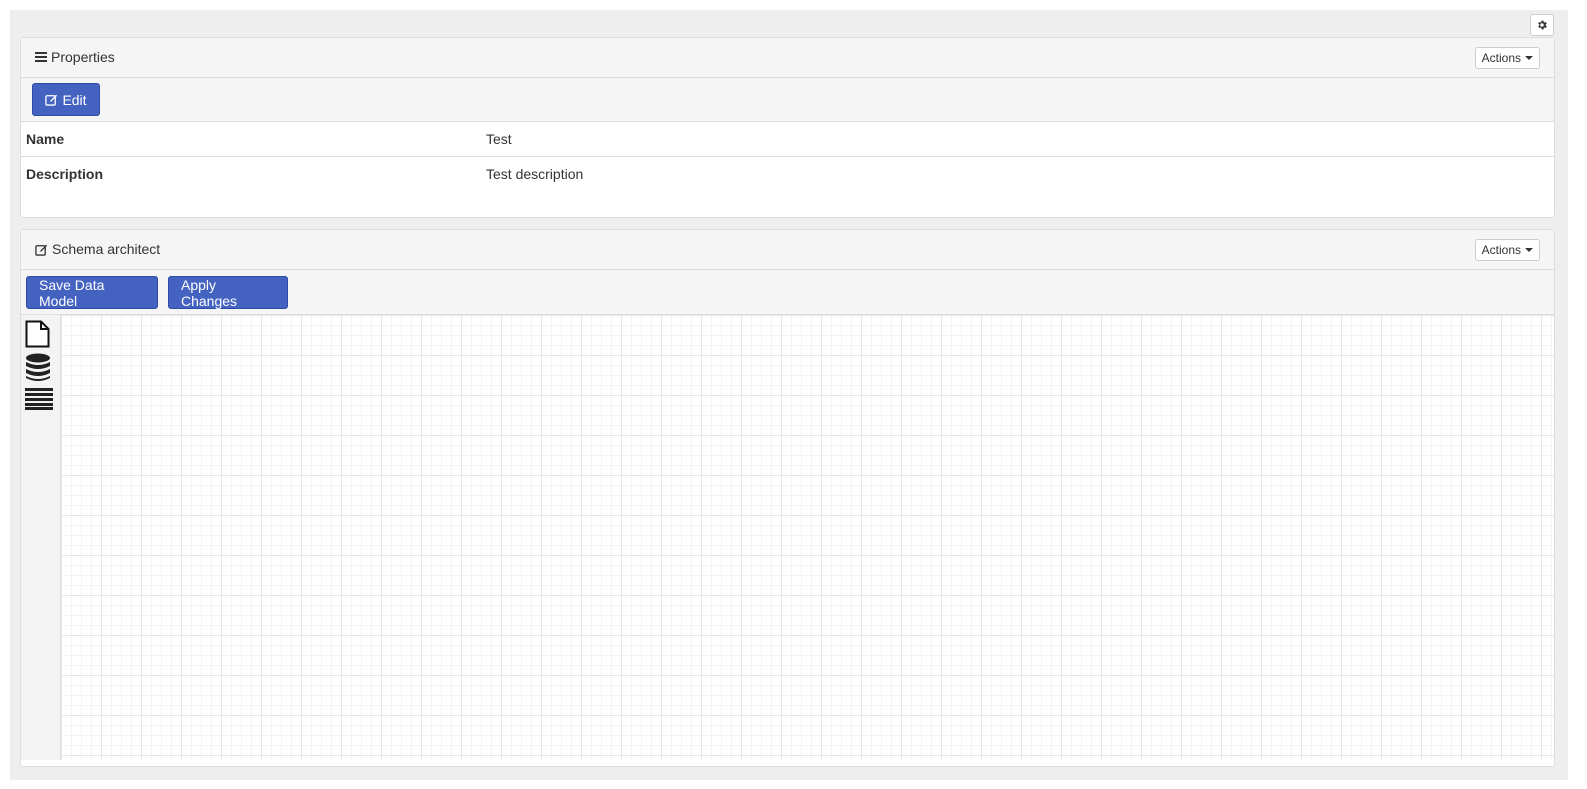  I want to click on schema-title: Schema architect, so click(97, 249).